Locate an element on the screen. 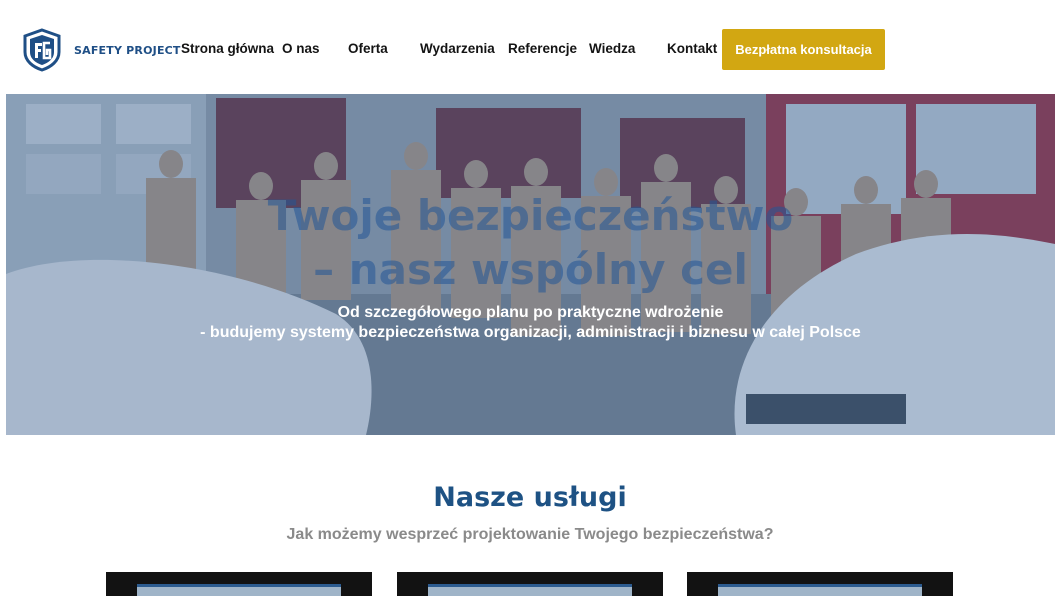  services-heading: Nasze usługi is located at coordinates (530, 497).